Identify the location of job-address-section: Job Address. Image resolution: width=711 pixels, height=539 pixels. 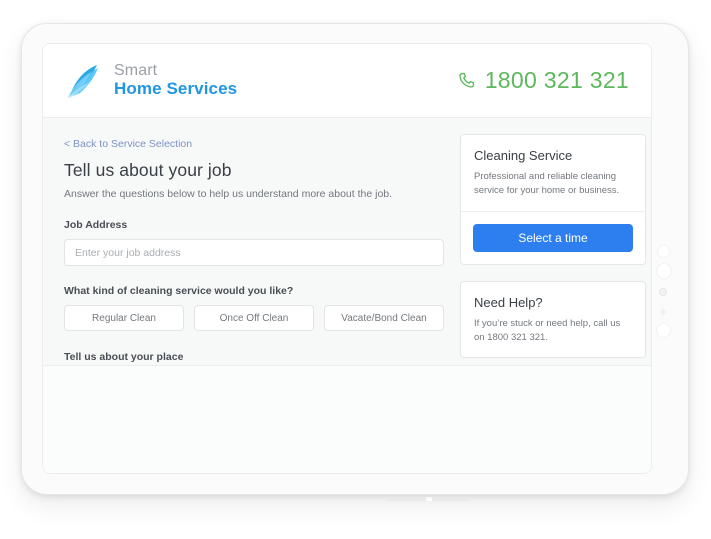
(254, 242).